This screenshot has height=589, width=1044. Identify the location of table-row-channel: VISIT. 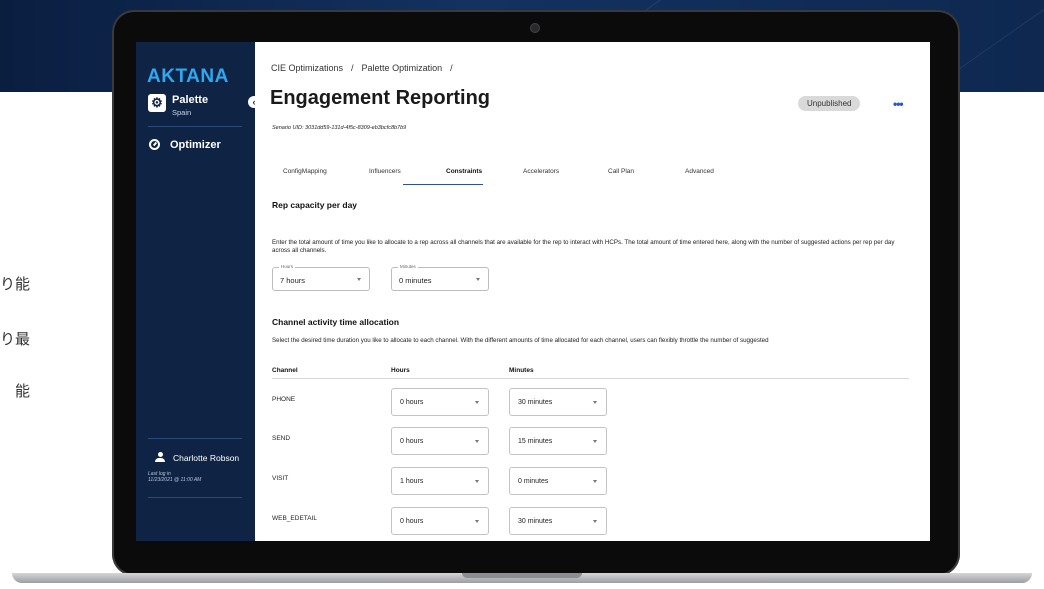
(280, 478).